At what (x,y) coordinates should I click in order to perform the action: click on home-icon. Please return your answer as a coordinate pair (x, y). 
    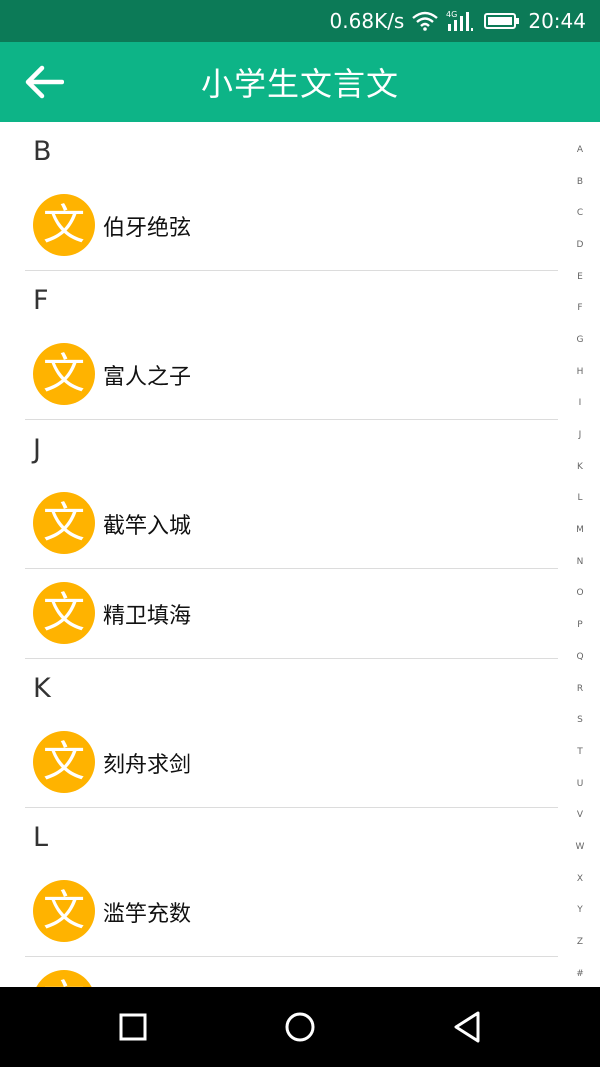
    Looking at the image, I should click on (300, 1027).